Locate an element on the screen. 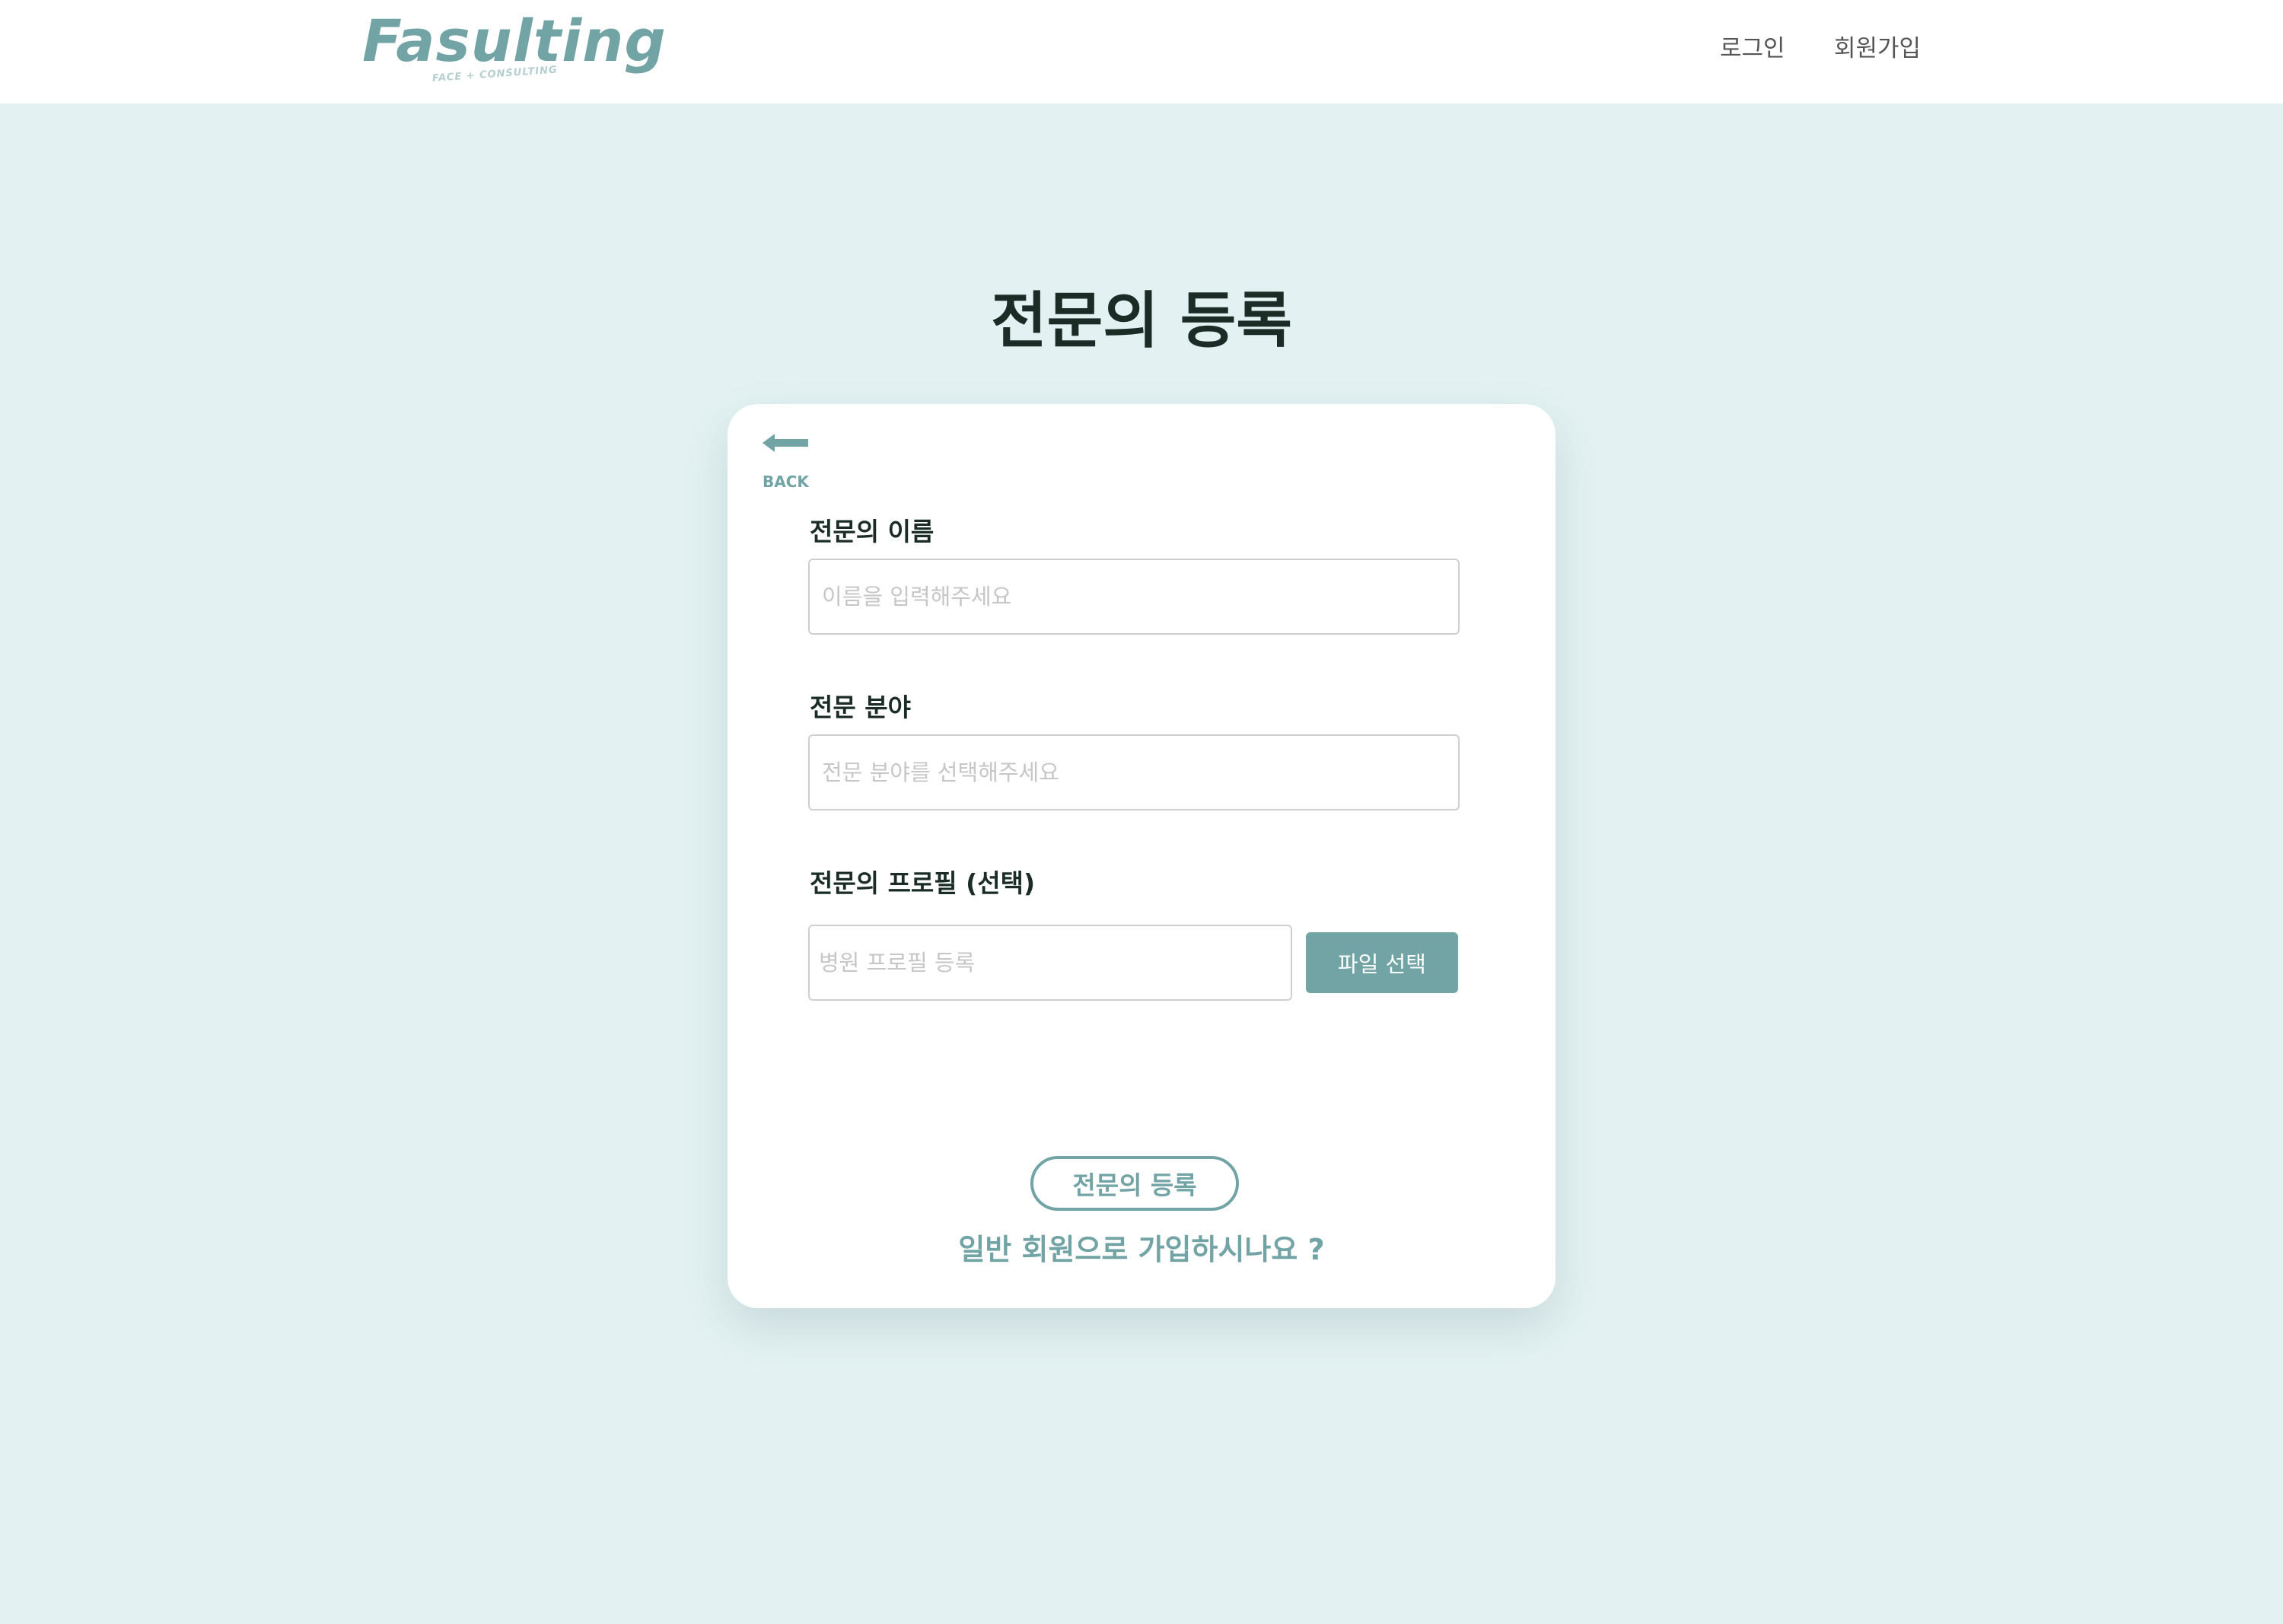 The image size is (2283, 1624). top-header: Fasulting FACE + CONSULTING 로그인 회원가입 is located at coordinates (1141, 51).